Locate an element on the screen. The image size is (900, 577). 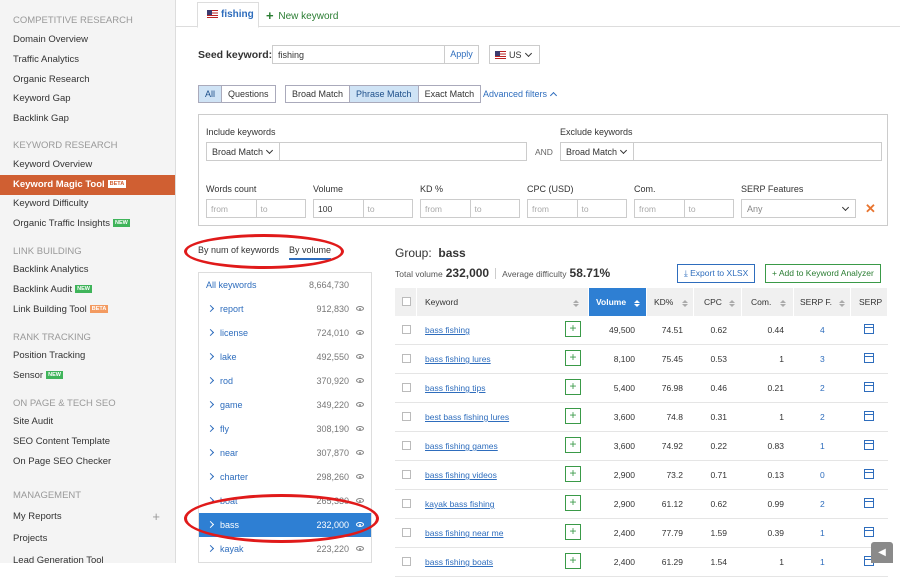
sidebar-item-keyword-magic-tool: Keyword Magic ToolBETA is located at coordinates (88, 185).